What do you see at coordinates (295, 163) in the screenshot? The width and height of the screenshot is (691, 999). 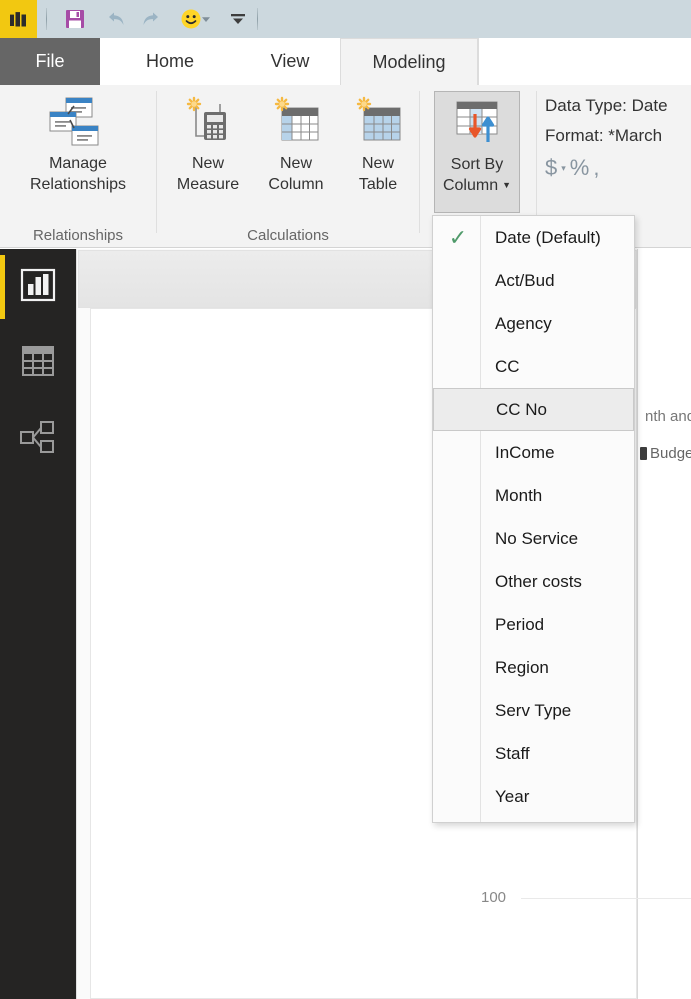 I see `new-column-label-1: New` at bounding box center [295, 163].